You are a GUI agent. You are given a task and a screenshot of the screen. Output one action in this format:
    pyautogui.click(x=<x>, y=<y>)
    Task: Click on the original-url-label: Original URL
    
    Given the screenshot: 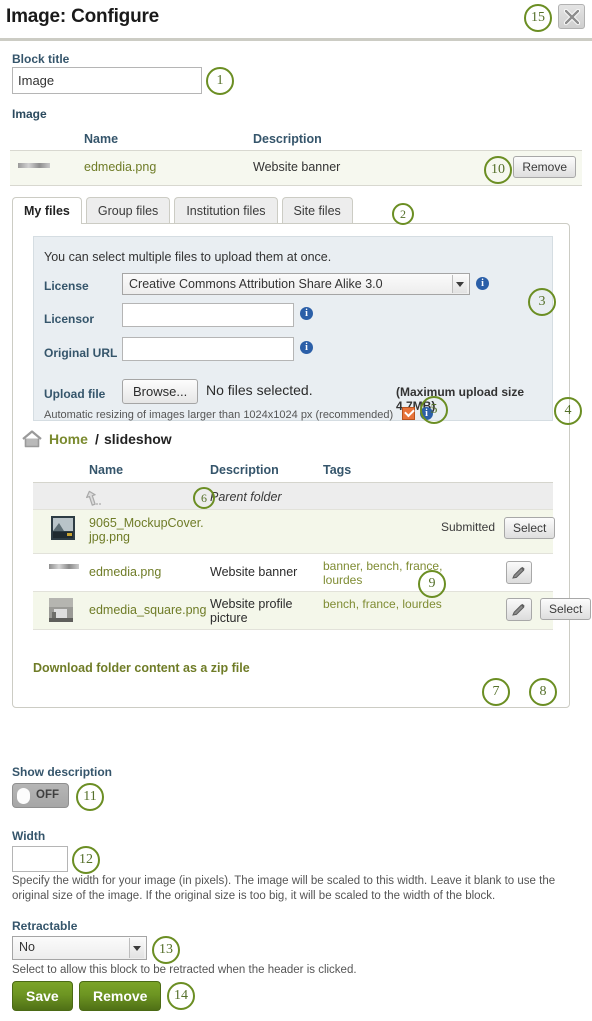 What is the action you would take?
    pyautogui.click(x=81, y=353)
    